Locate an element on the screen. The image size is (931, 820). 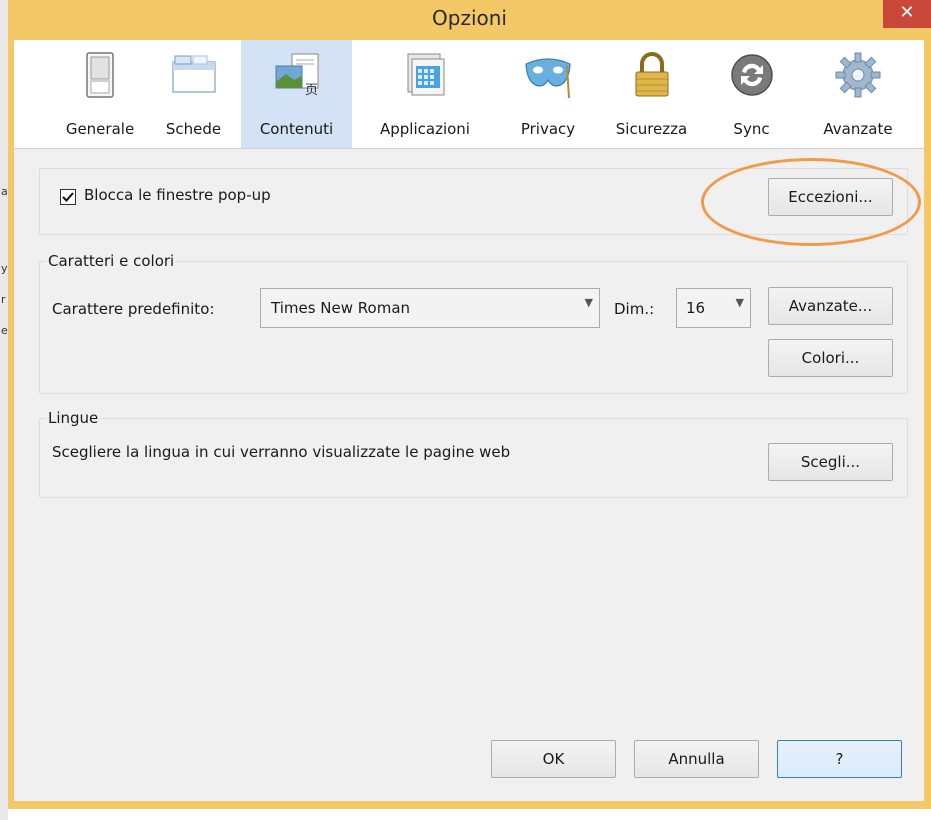
fonts-colors-legend: Caratteri e colori is located at coordinates (111, 261).